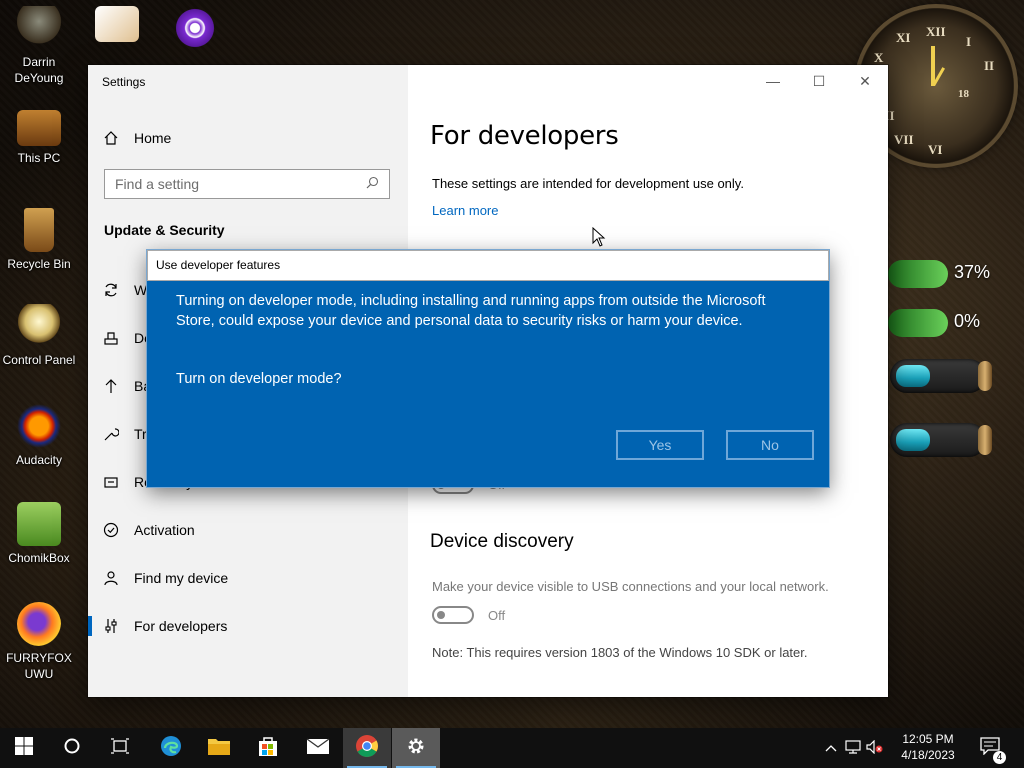  What do you see at coordinates (164, 230) in the screenshot?
I see `sidebar-section-title: Update & Security` at bounding box center [164, 230].